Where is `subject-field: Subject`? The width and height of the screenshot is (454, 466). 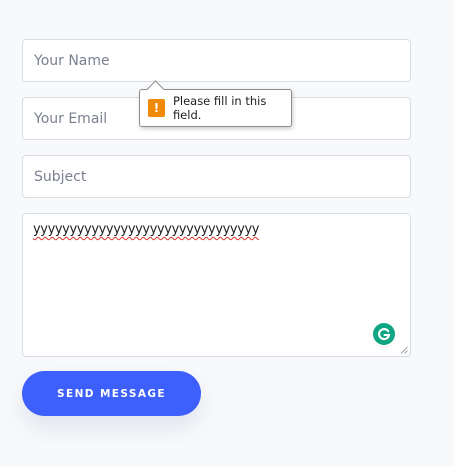
subject-field: Subject is located at coordinates (216, 176).